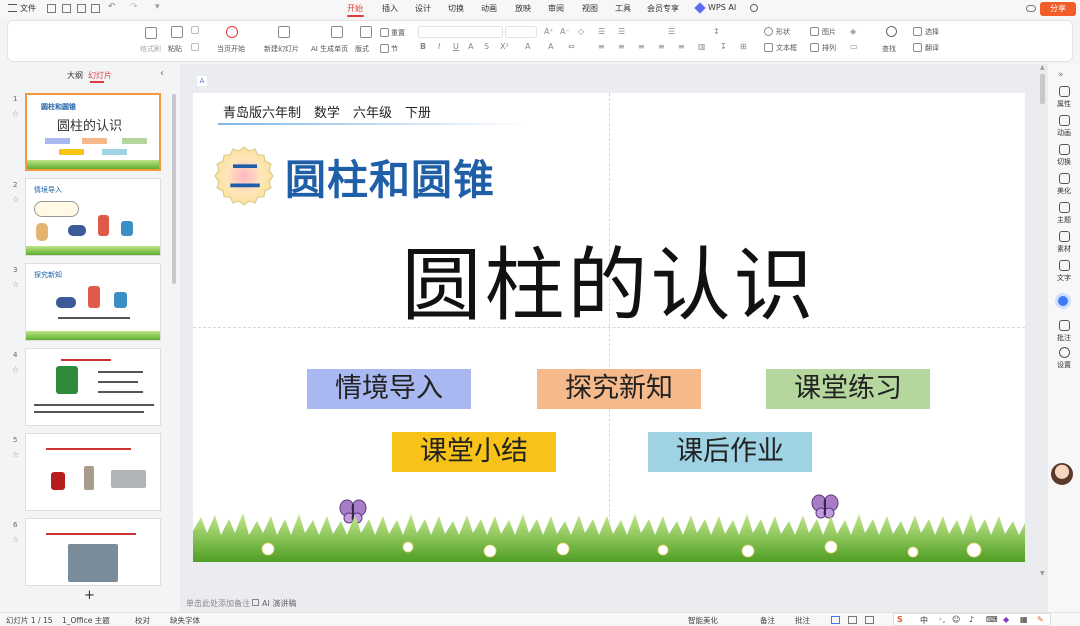 The height and width of the screenshot is (626, 1080). Describe the element at coordinates (703, 620) in the screenshot. I see `beautify-button: 智能美化` at that location.